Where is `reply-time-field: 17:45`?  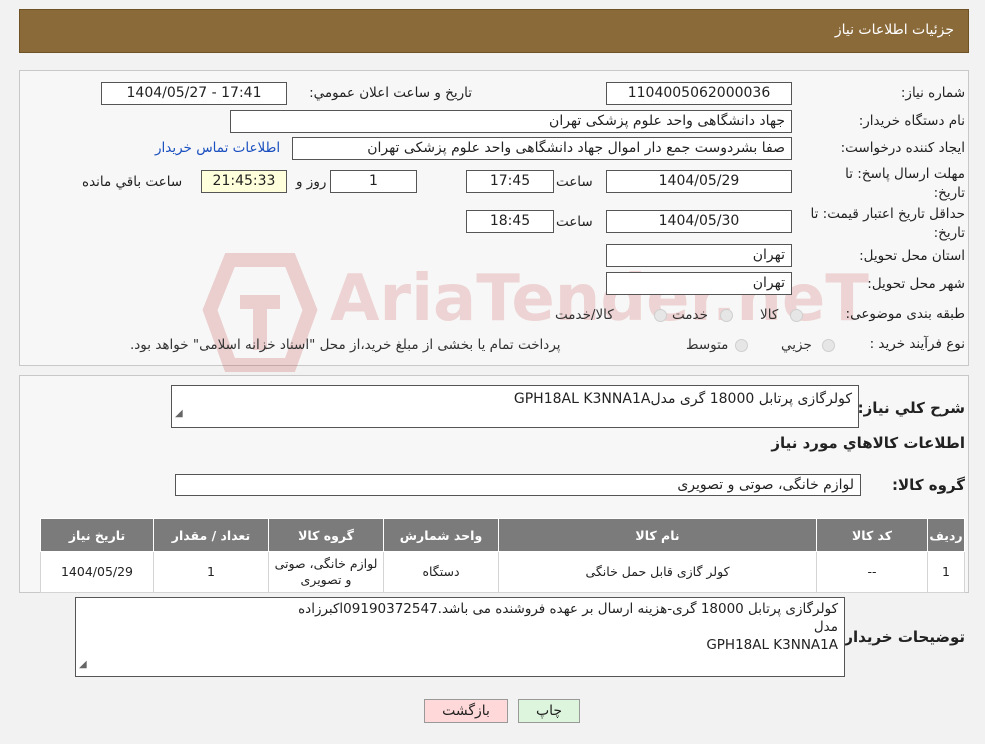
reply-time-field: 17:45 is located at coordinates (510, 181).